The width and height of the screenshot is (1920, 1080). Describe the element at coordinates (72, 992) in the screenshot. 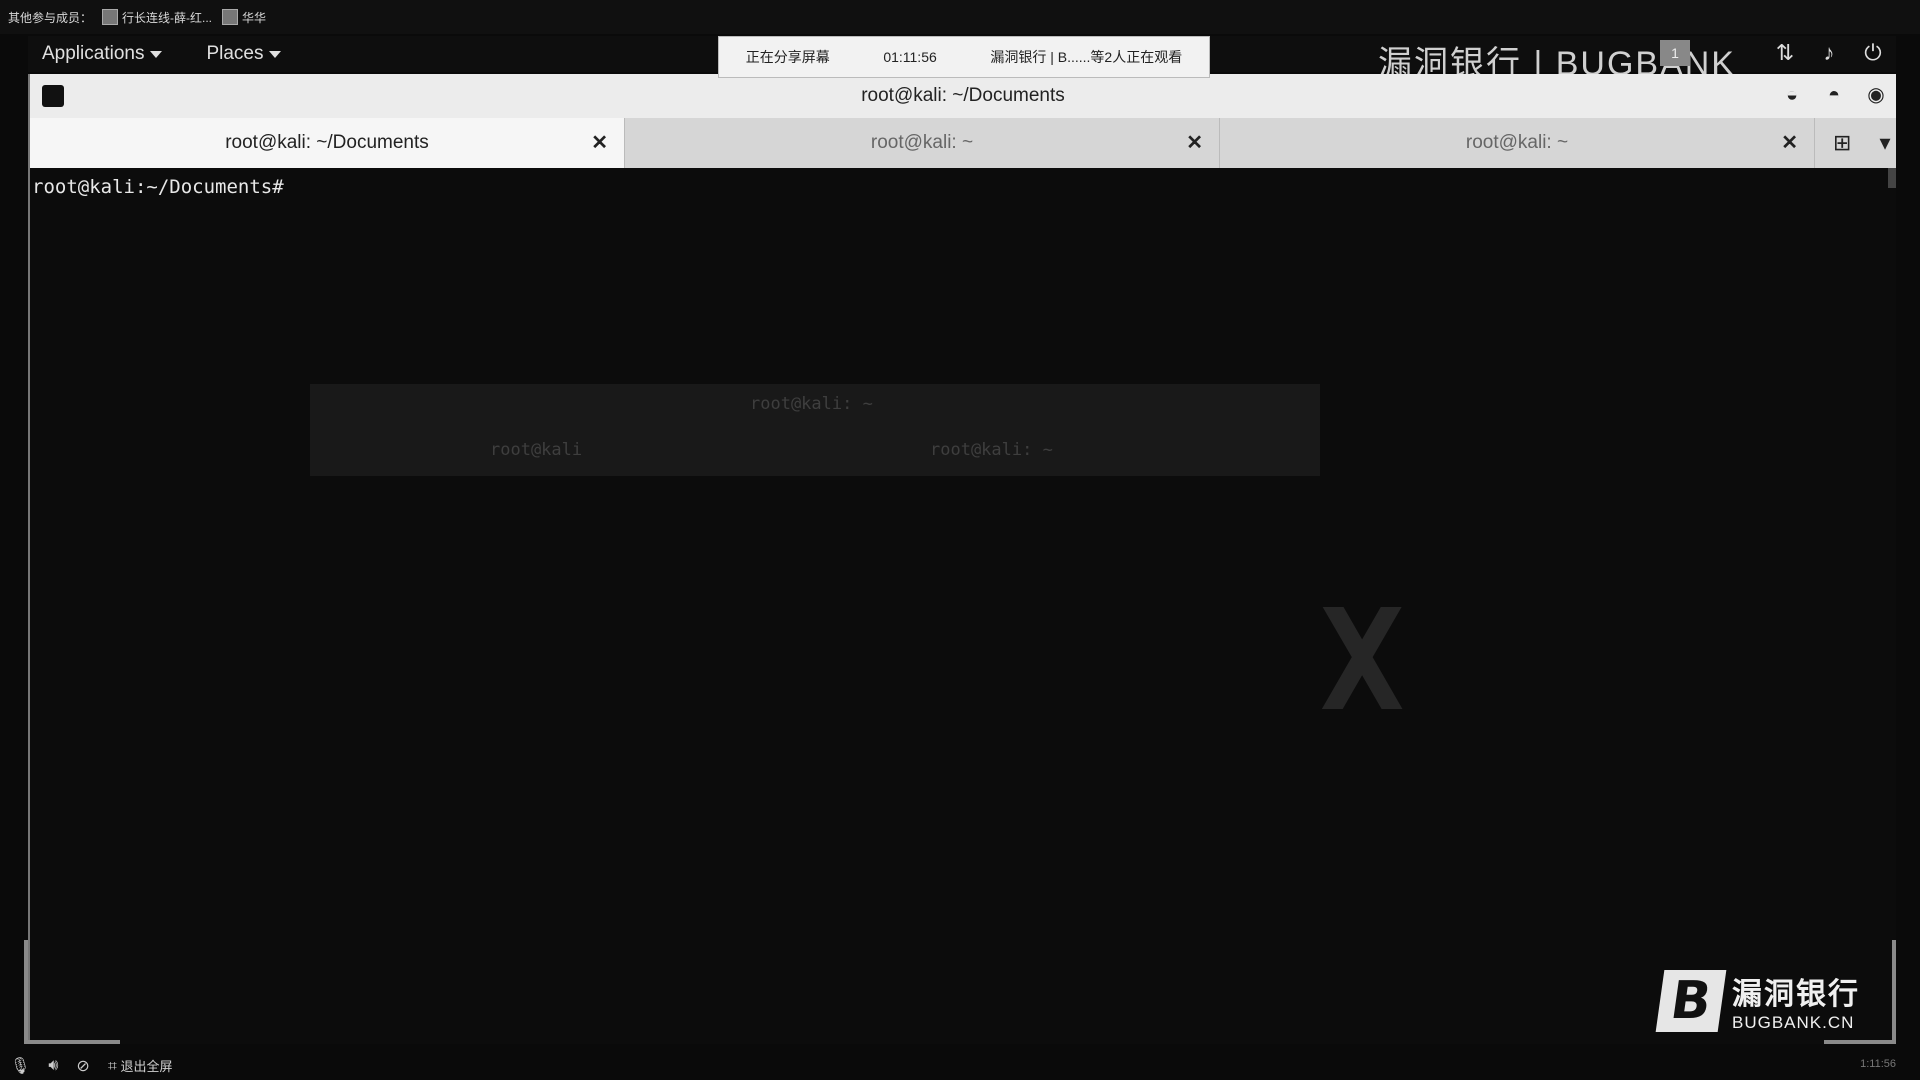

I see `frame-corner-bottom-left` at that location.